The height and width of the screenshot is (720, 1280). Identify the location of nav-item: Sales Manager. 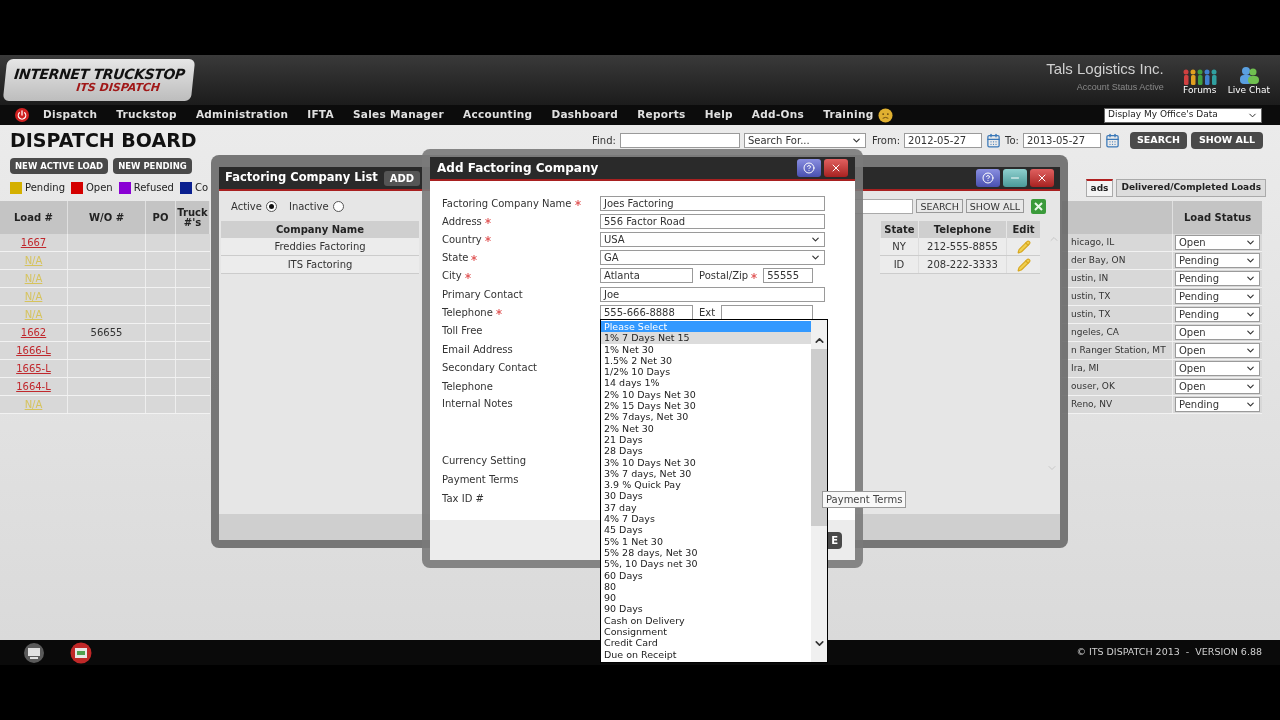
(398, 115).